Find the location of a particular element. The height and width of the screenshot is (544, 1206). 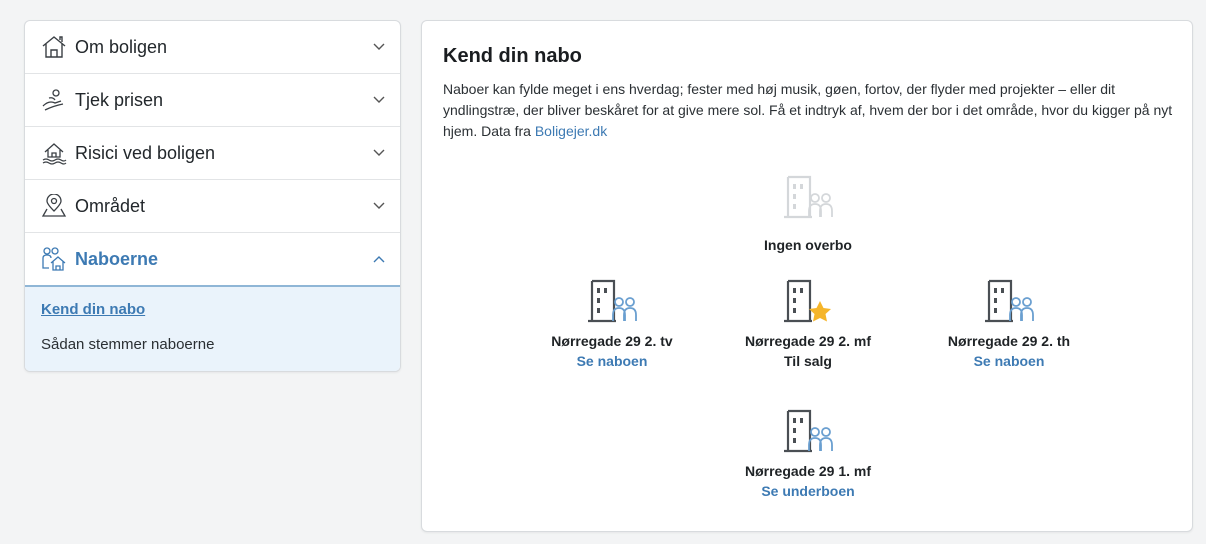

sidebar-item-tjek-prisen: Tjek prisen is located at coordinates (212, 100).